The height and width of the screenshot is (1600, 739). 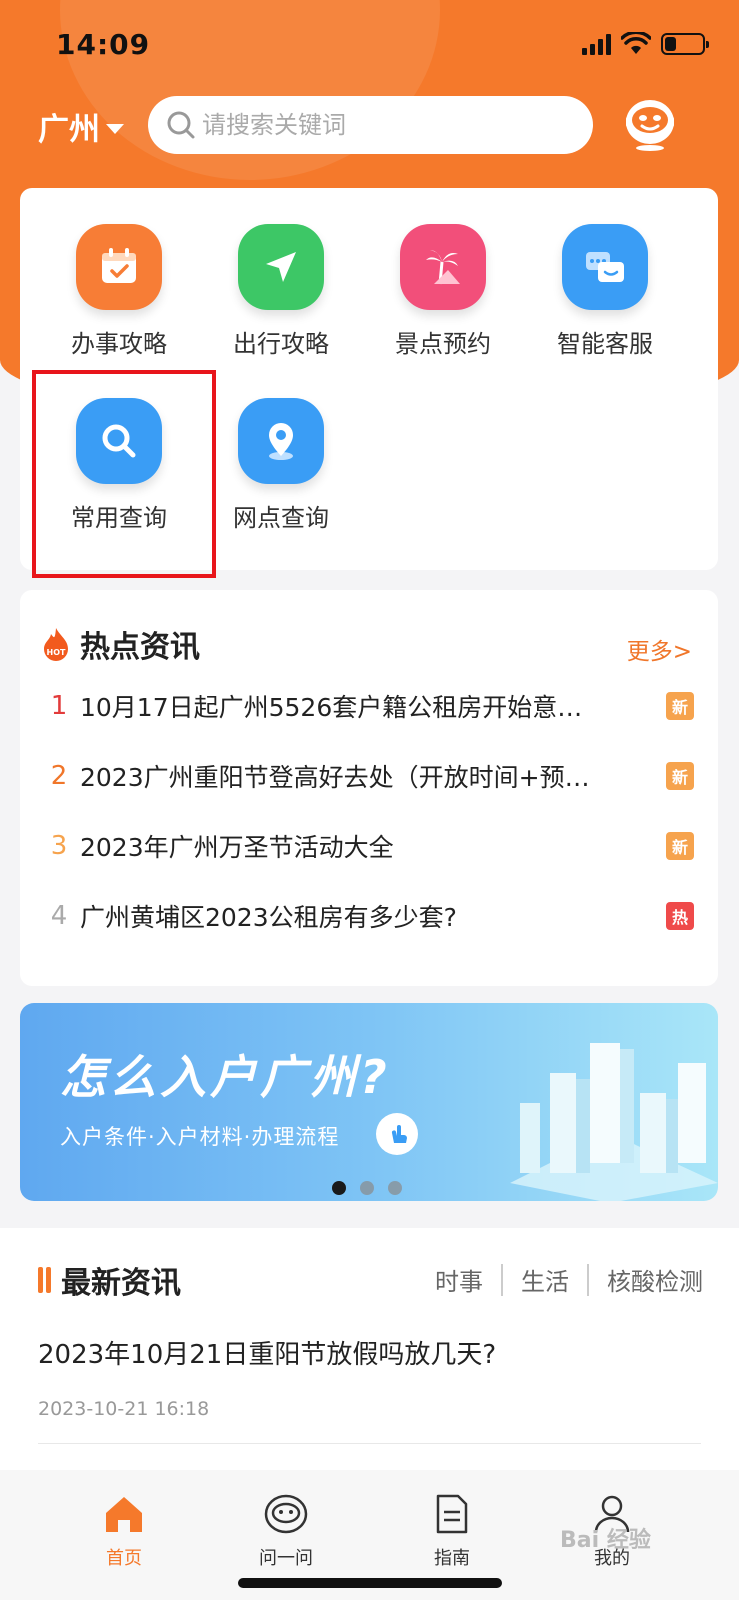 I want to click on banner-title: 怎么入户广州?, so click(x=225, y=1077).